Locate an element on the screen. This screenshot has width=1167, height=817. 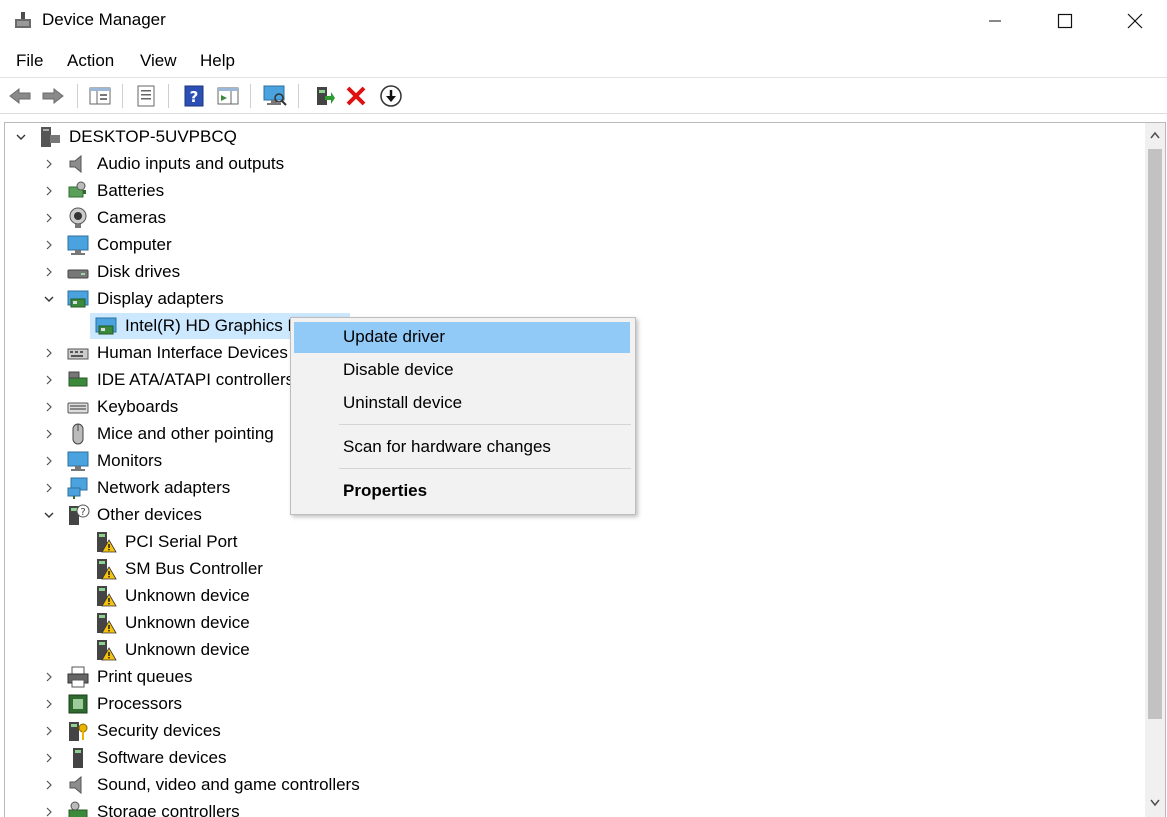
tree-category-item: Batteries is located at coordinates (570, 191).